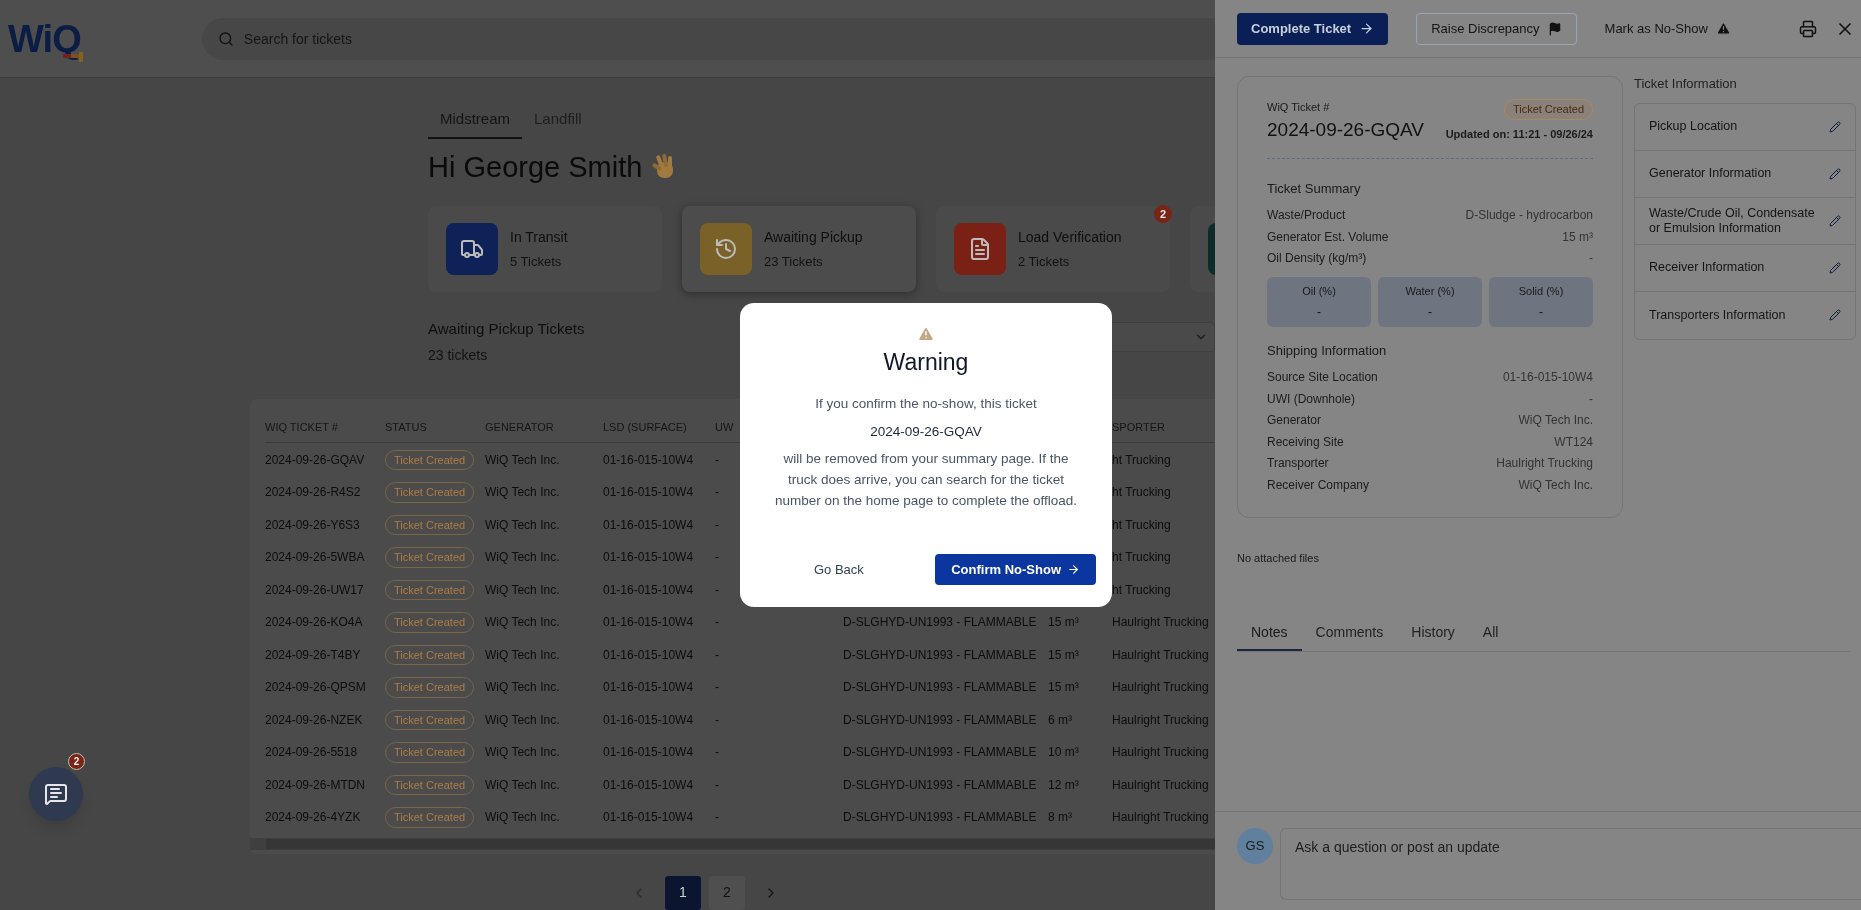 Image resolution: width=1861 pixels, height=910 pixels. I want to click on table-cell: 2024-09-26-4YZK, so click(313, 817).